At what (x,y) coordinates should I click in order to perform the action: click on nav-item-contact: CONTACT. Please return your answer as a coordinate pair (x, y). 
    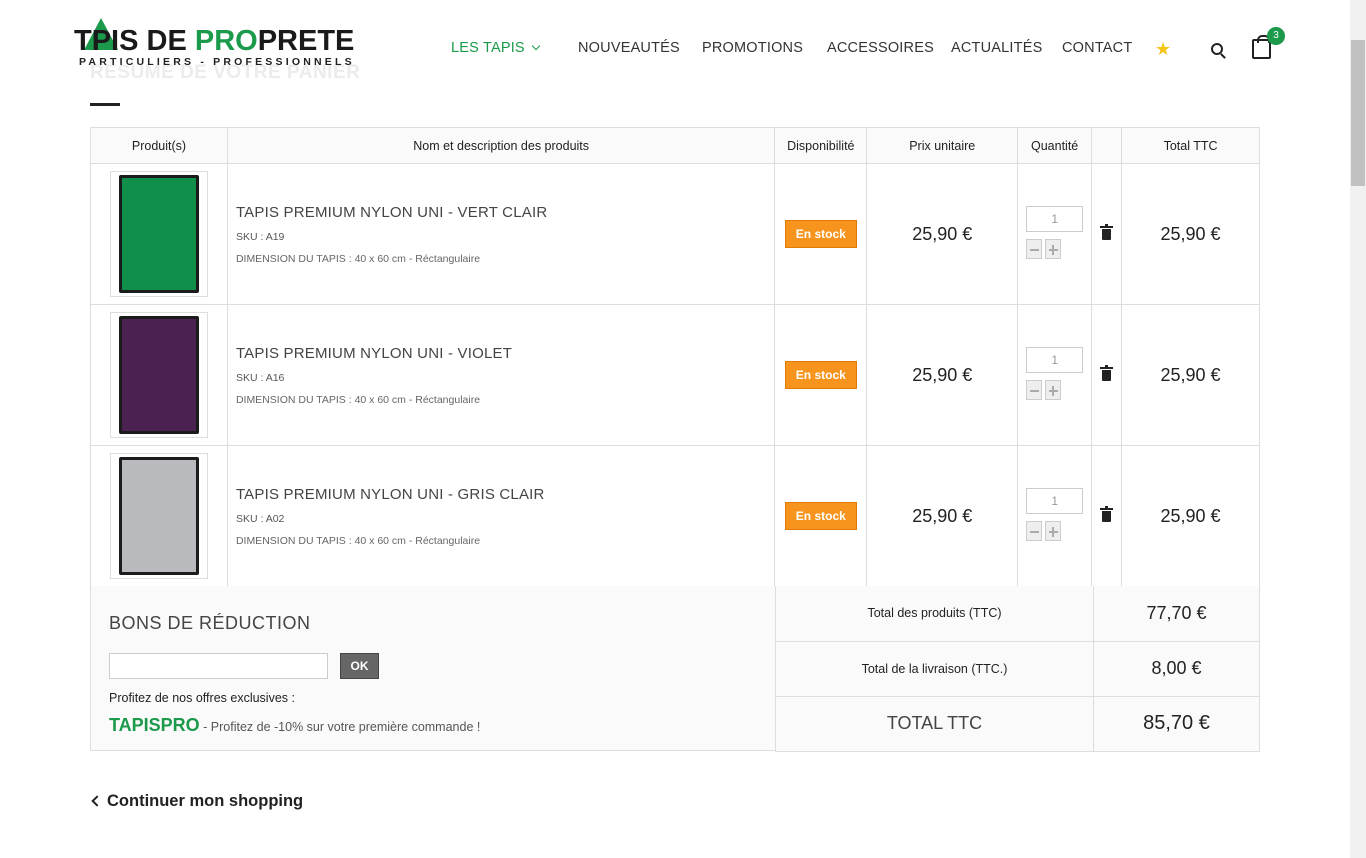
    Looking at the image, I should click on (1097, 48).